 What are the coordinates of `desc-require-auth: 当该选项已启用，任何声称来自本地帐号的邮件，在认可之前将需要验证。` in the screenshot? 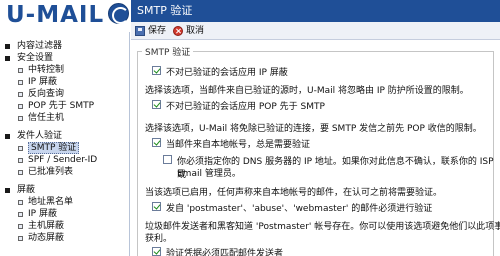 It's located at (294, 193).